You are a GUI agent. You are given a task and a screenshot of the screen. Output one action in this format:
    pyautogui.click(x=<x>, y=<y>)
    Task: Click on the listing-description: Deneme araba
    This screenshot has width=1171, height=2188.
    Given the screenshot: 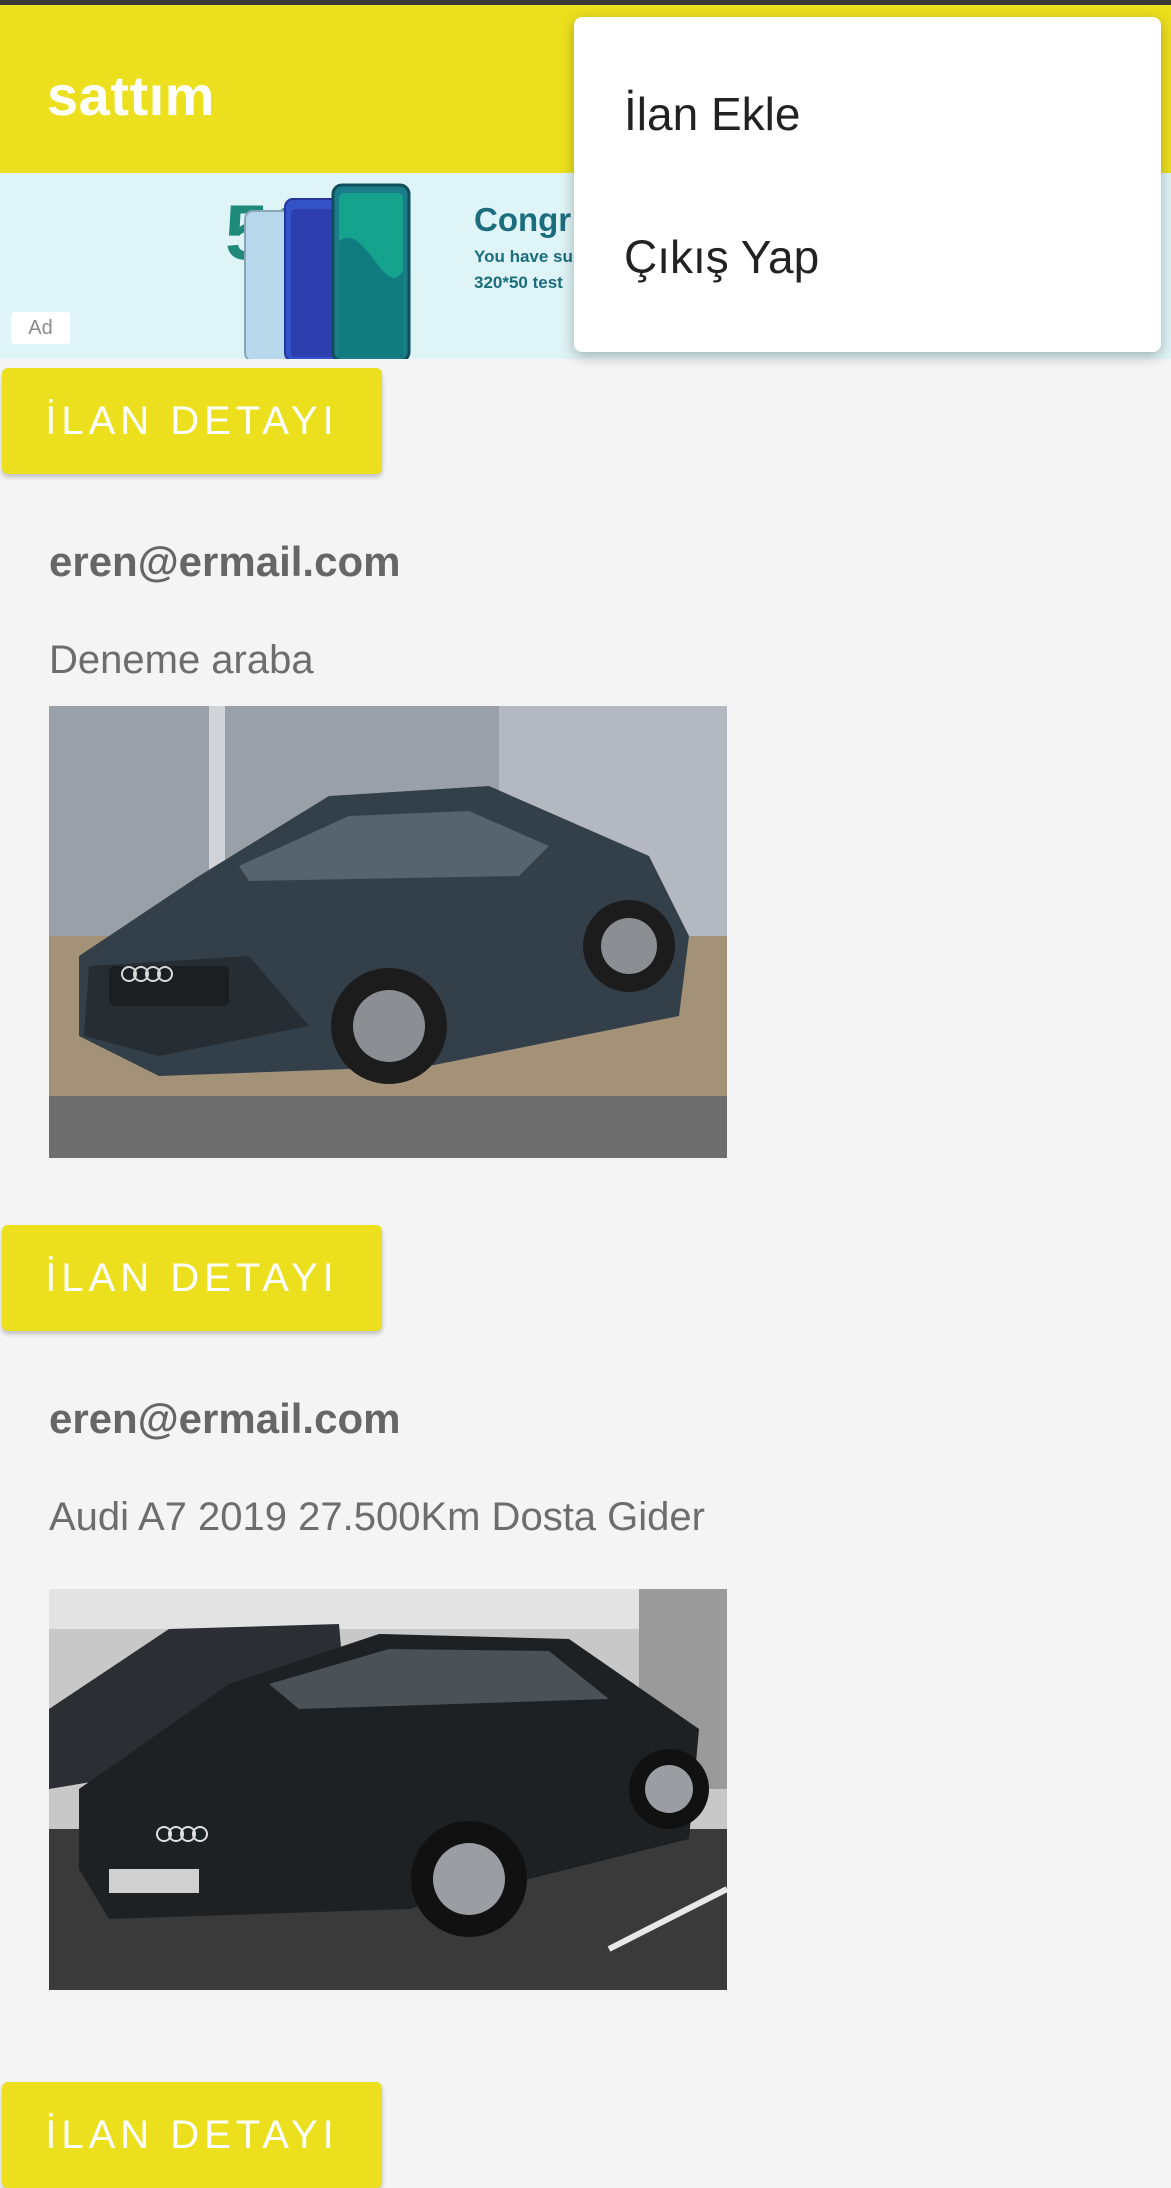 What is the action you would take?
    pyautogui.click(x=181, y=660)
    